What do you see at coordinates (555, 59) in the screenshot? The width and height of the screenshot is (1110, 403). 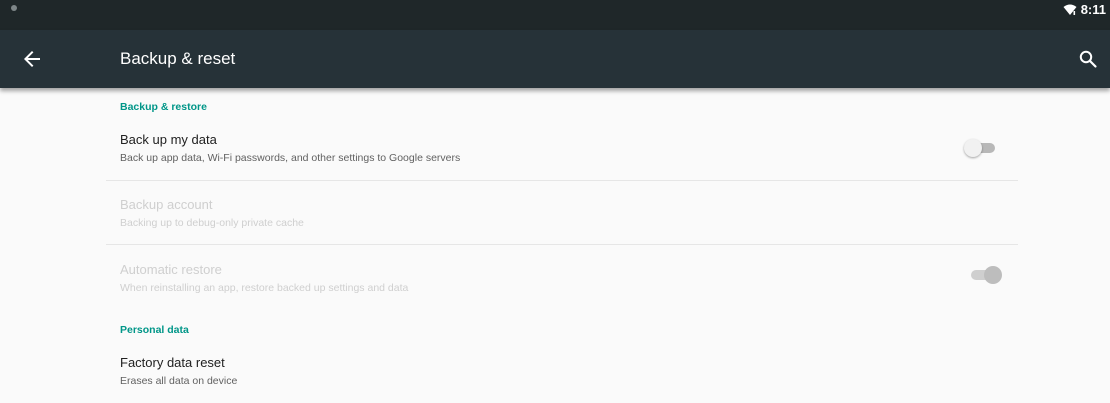 I see `app-bar: Backup & reset` at bounding box center [555, 59].